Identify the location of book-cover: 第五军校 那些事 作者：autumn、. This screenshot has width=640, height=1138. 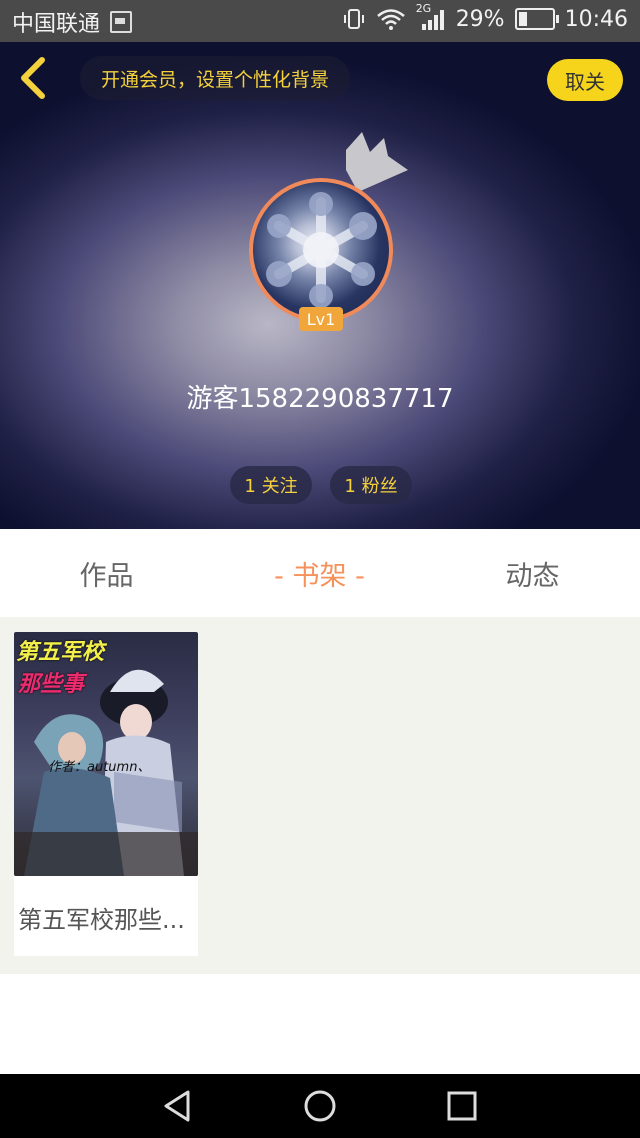
(106, 754).